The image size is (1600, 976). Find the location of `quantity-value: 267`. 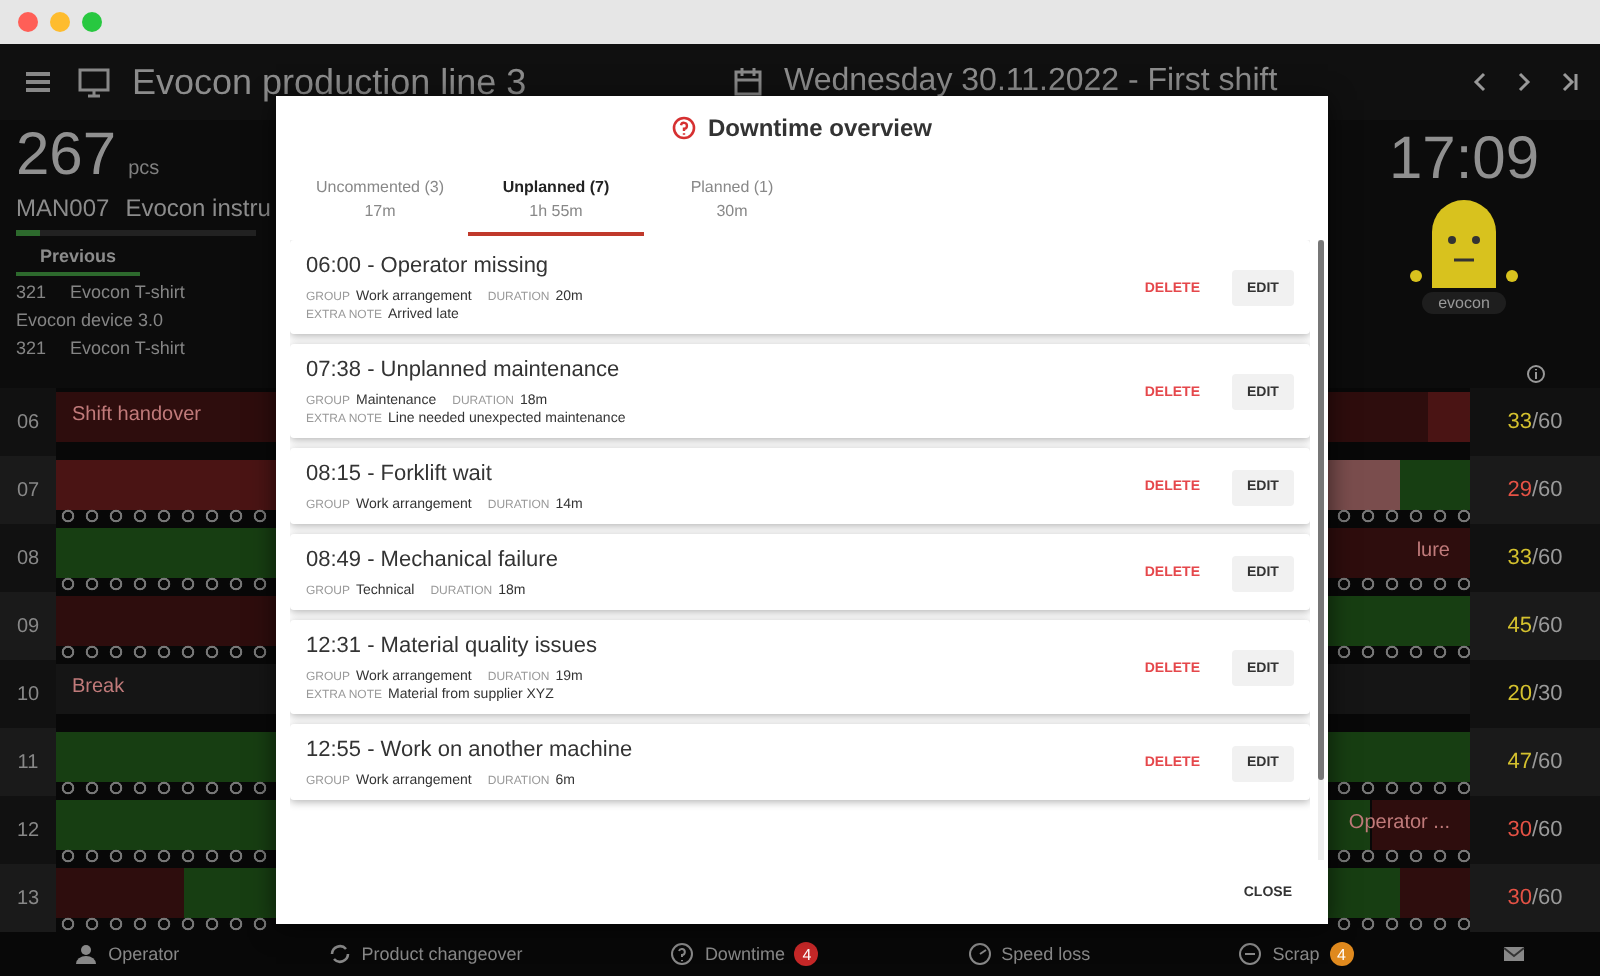

quantity-value: 267 is located at coordinates (66, 156).